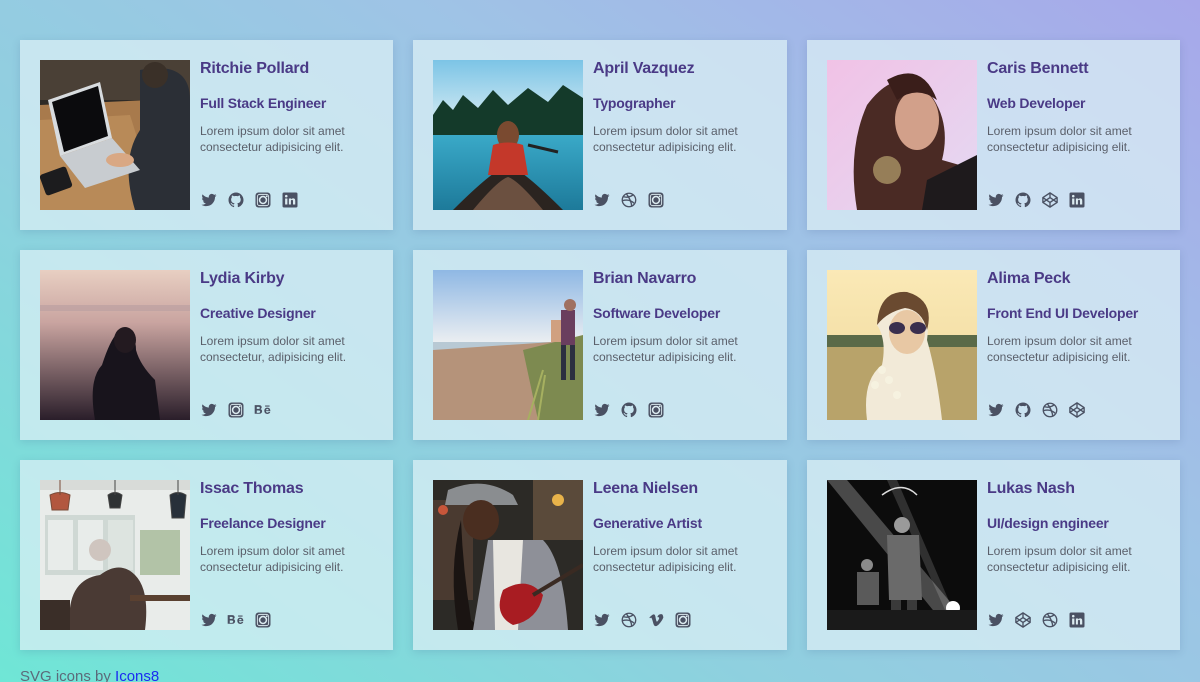 This screenshot has height=682, width=1200. Describe the element at coordinates (1038, 68) in the screenshot. I see `member-name: Caris Bennett` at that location.